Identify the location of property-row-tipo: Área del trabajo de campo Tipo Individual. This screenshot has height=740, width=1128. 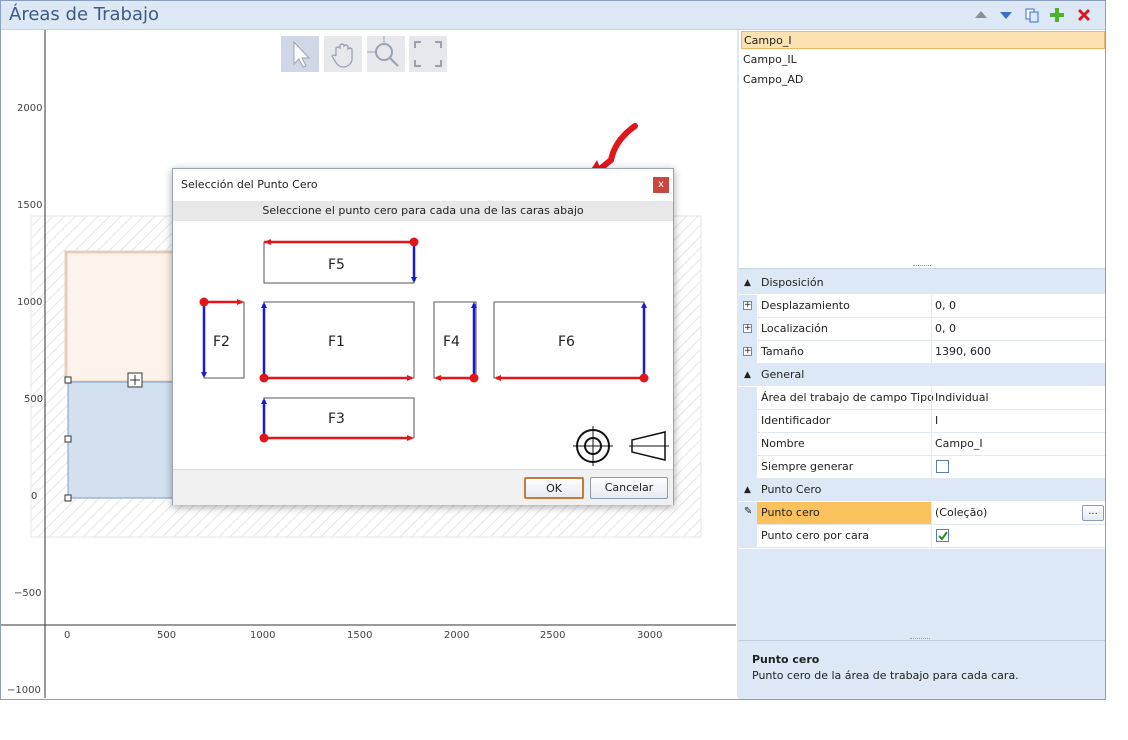
(922, 398).